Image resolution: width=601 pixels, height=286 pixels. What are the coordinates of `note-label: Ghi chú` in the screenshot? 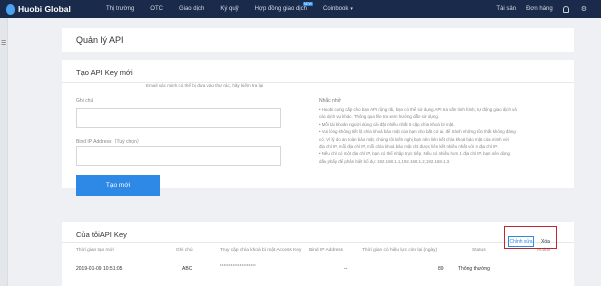 It's located at (85, 101).